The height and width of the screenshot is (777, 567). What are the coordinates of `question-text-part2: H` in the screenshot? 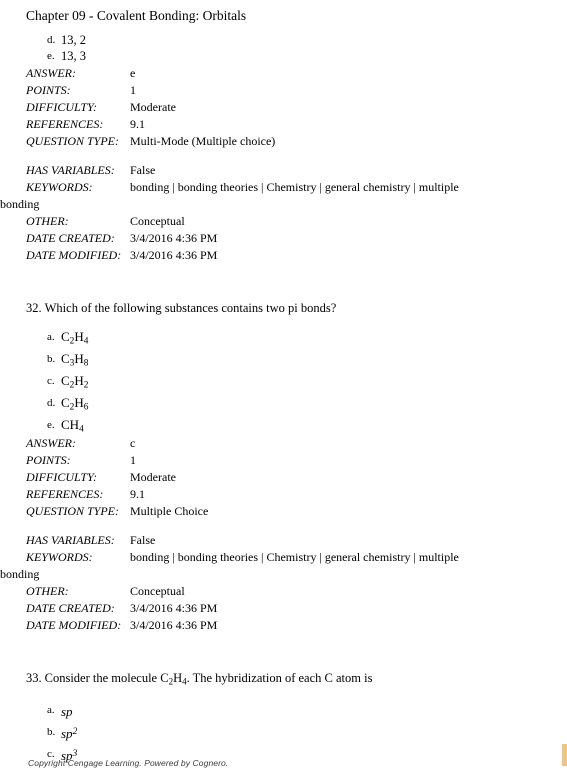 It's located at (178, 678).